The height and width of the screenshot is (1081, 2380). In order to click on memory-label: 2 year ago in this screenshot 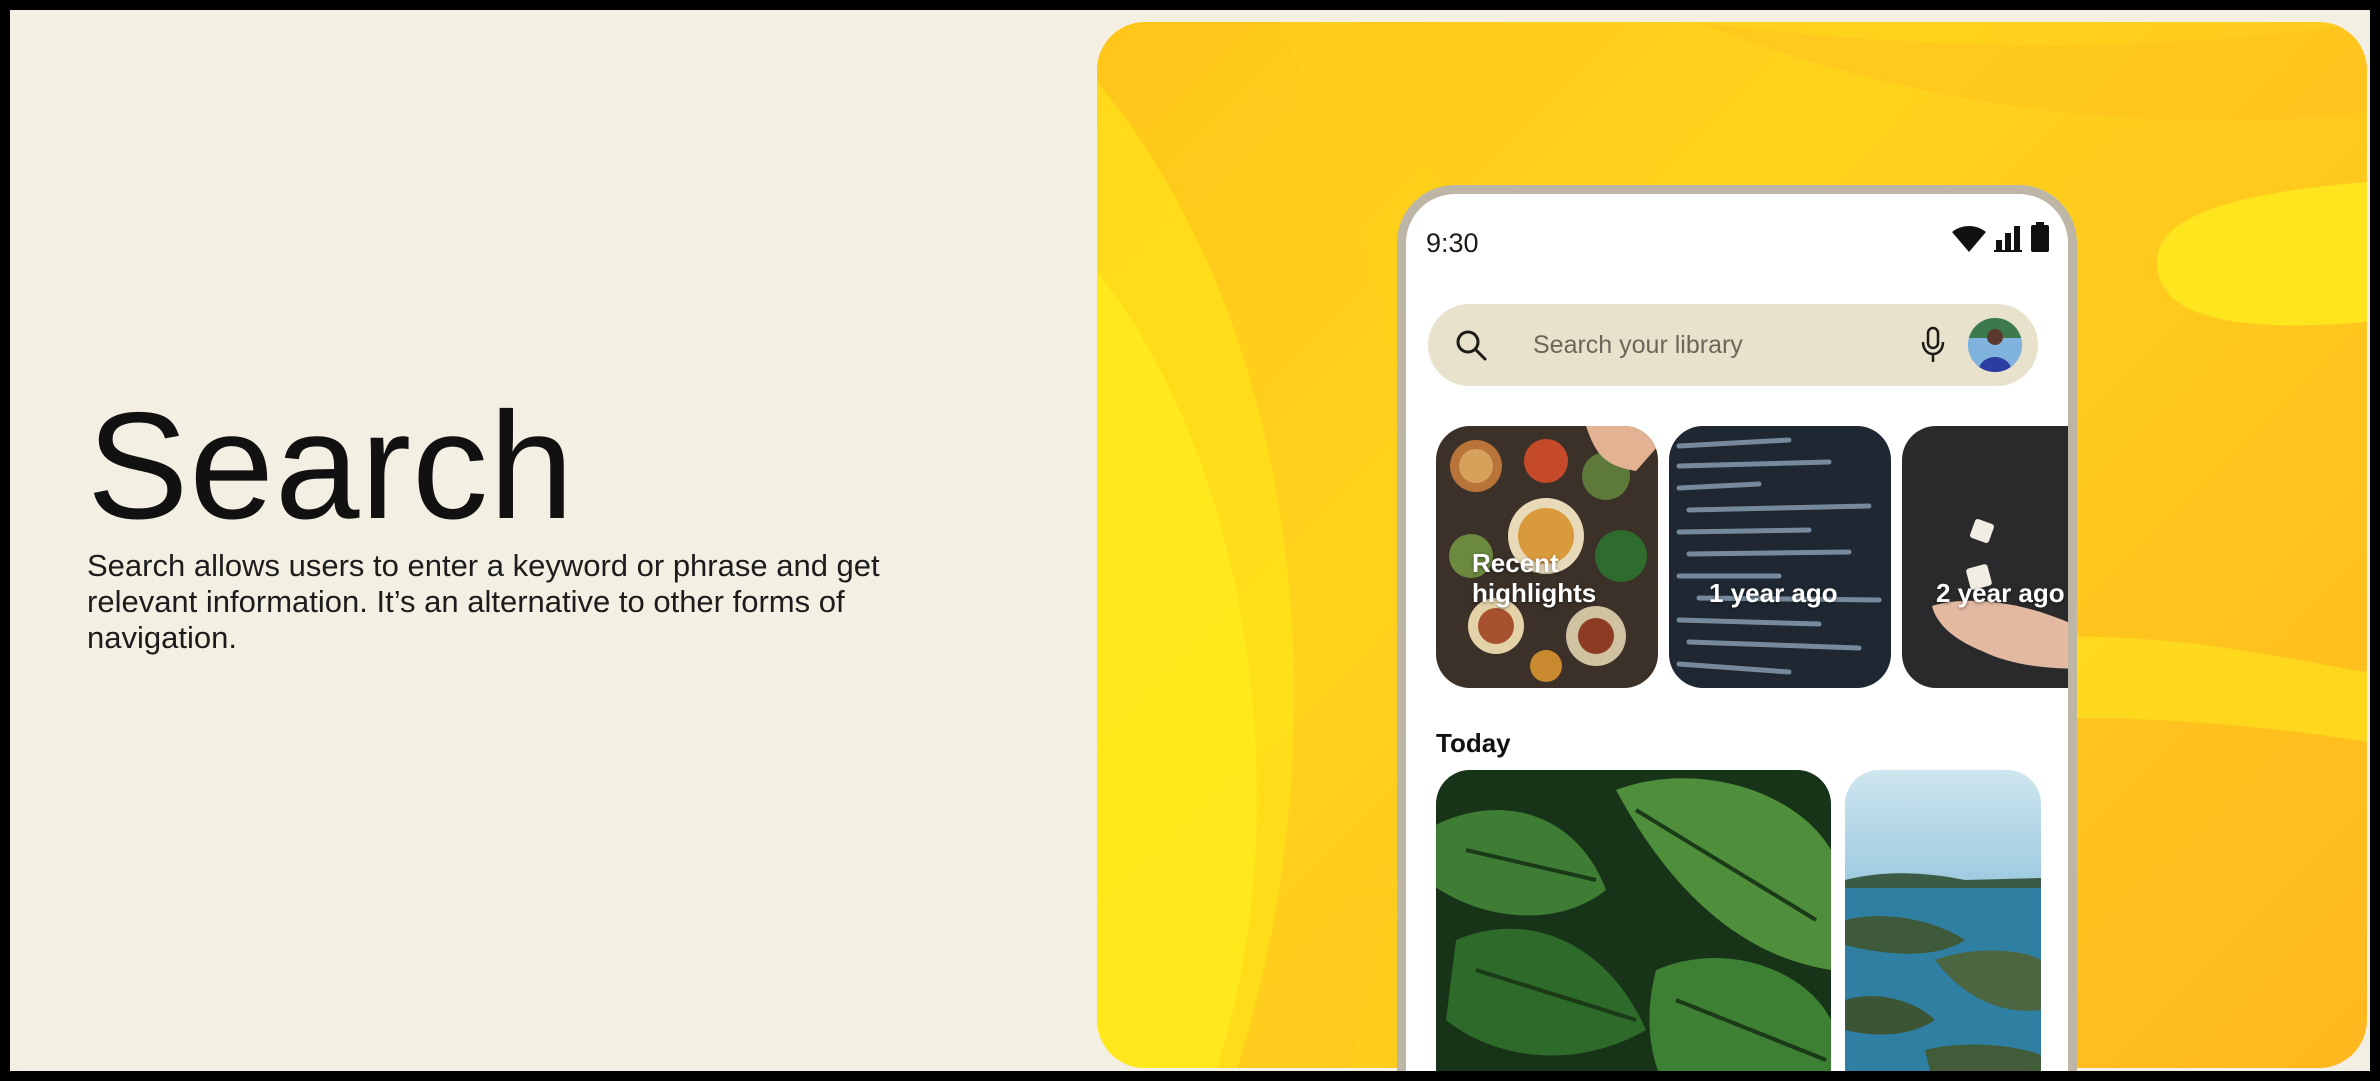, I will do `click(2000, 593)`.